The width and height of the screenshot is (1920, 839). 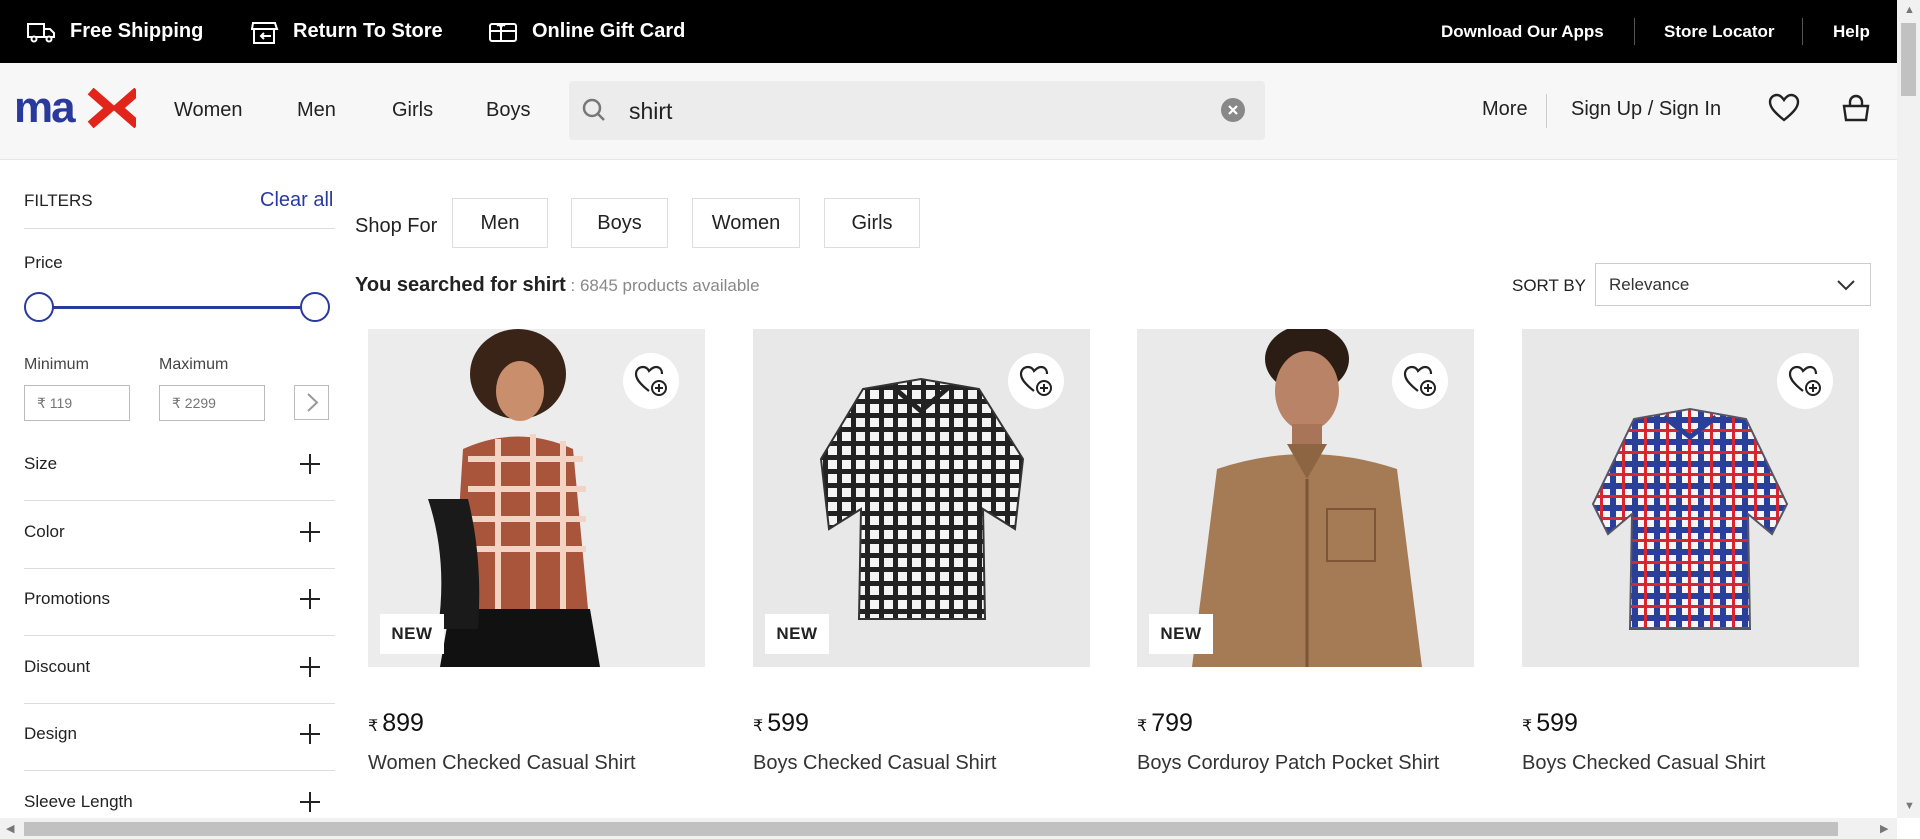 I want to click on filter-color: Color, so click(x=179, y=535).